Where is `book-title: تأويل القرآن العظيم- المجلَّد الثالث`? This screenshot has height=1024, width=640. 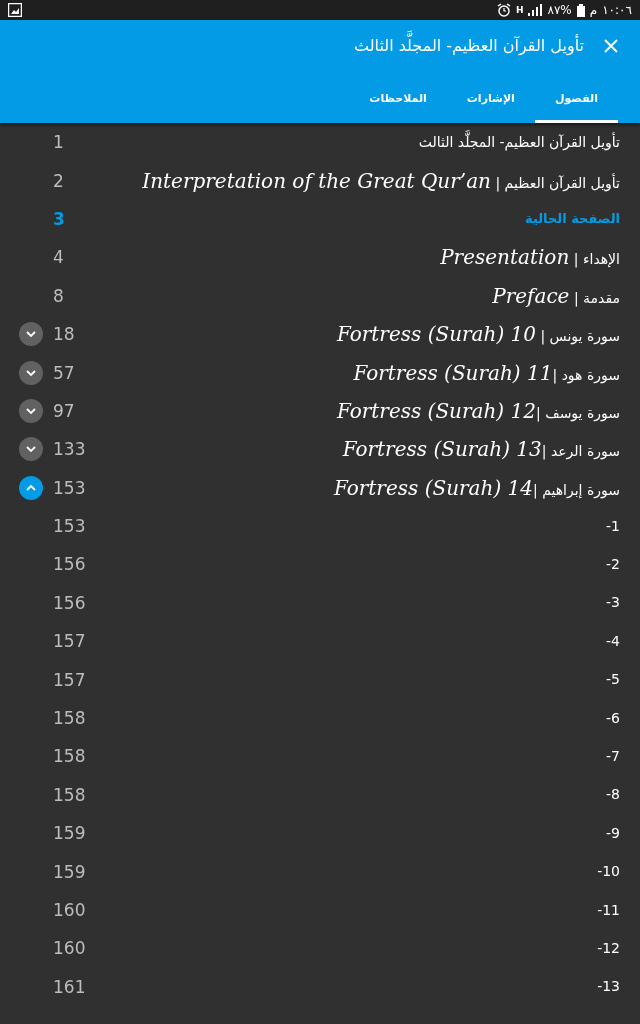 book-title: تأويل القرآن العظيم- المجلَّد الثالث is located at coordinates (468, 46).